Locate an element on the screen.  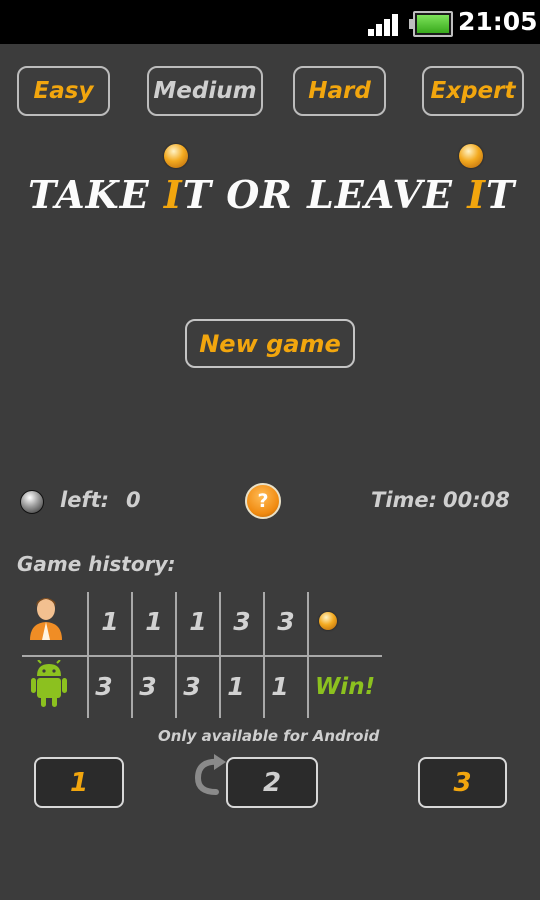
new-game-button: New game is located at coordinates (270, 343).